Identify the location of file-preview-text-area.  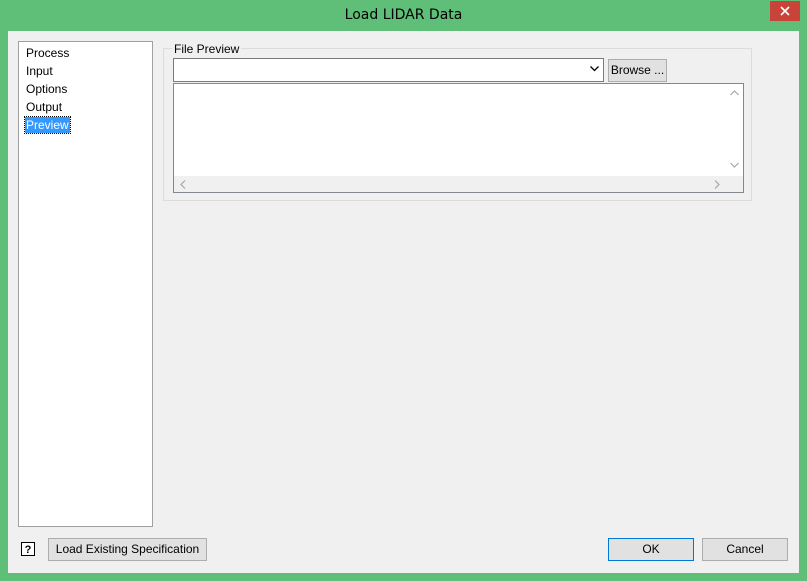
(458, 138).